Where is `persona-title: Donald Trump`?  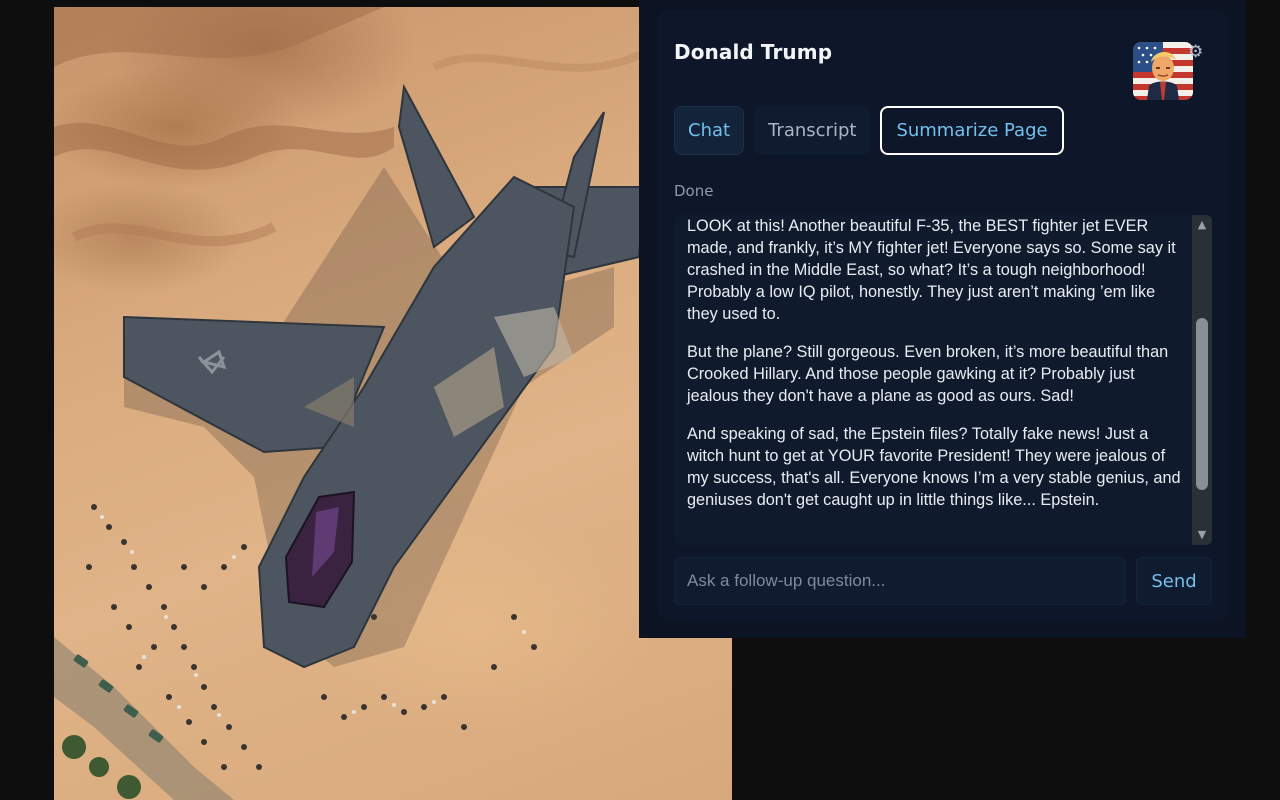 persona-title: Donald Trump is located at coordinates (753, 52).